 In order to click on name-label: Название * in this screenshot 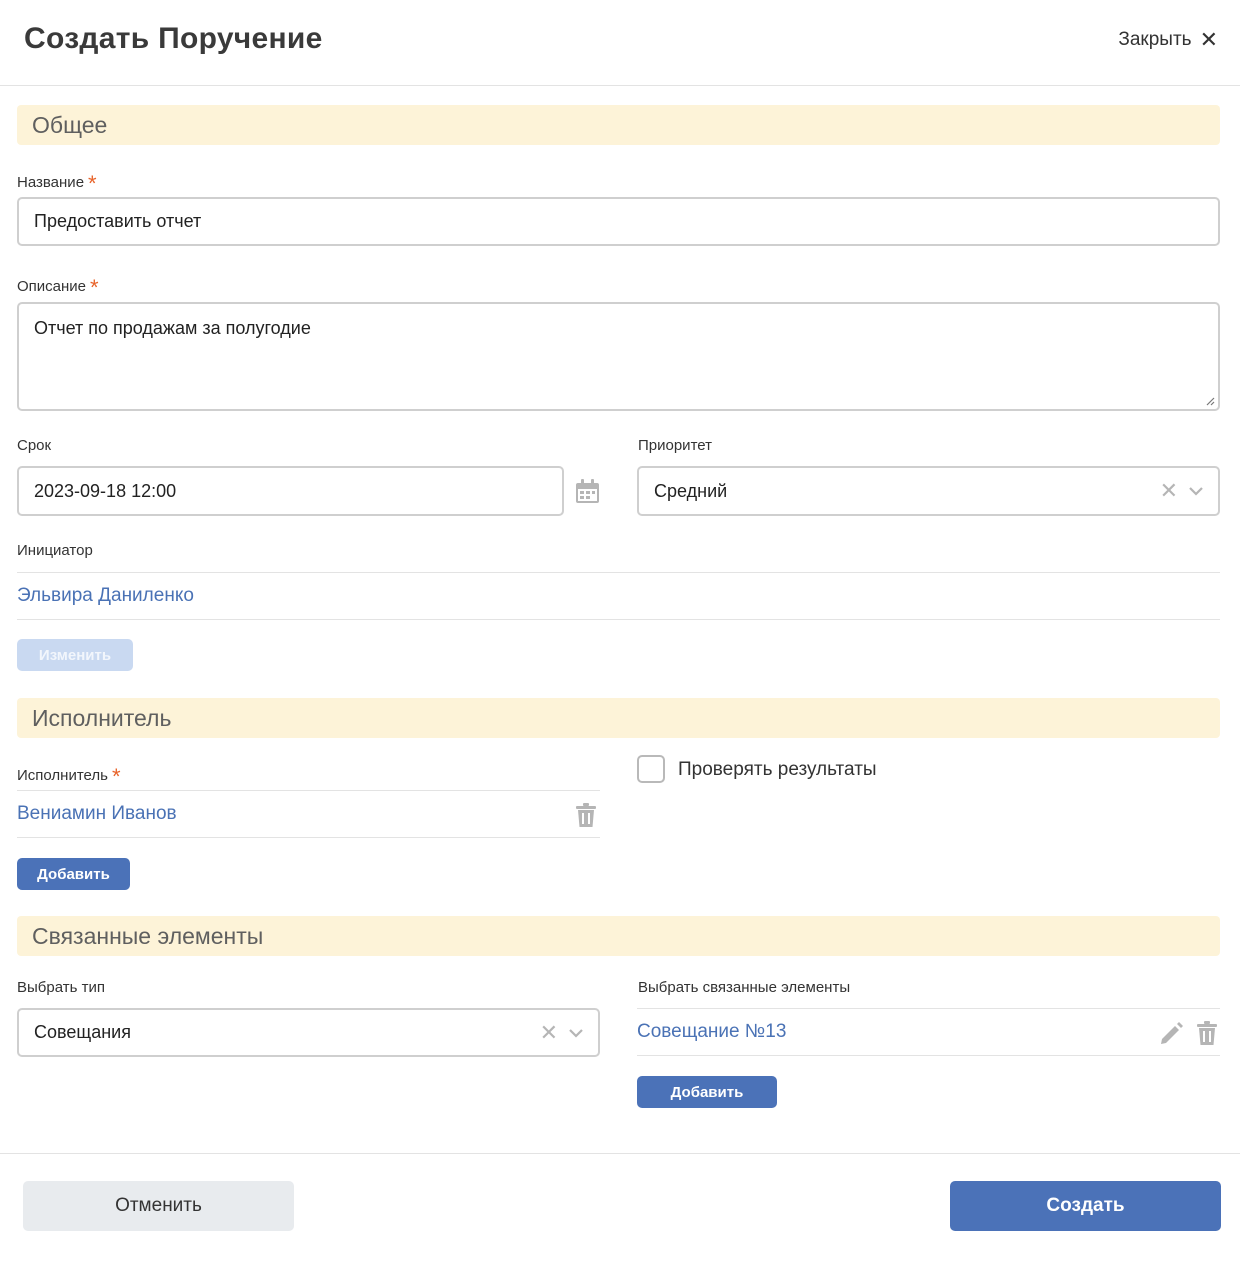, I will do `click(57, 181)`.